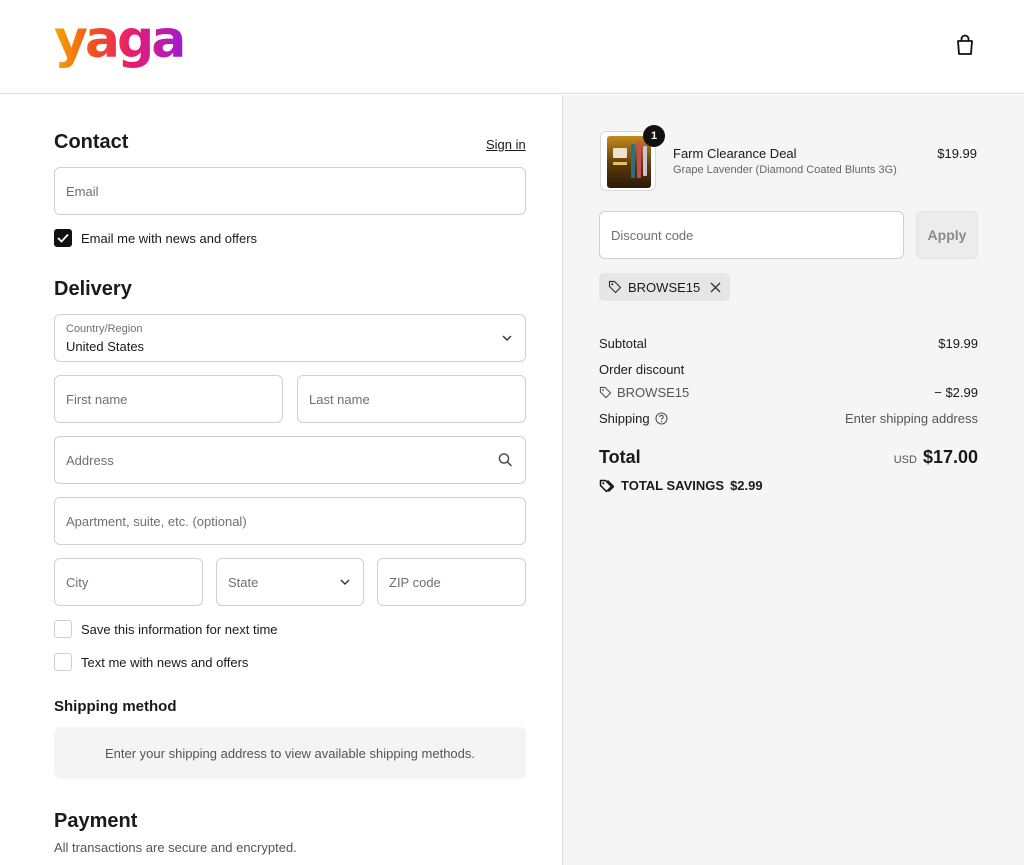 The image size is (1024, 865). What do you see at coordinates (63, 629) in the screenshot?
I see `save-info-checkbox` at bounding box center [63, 629].